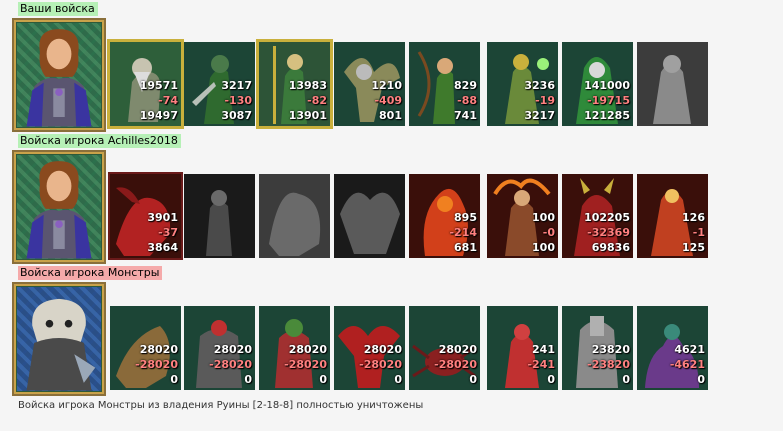  I want to click on unit-remaining: 121285, so click(607, 115).